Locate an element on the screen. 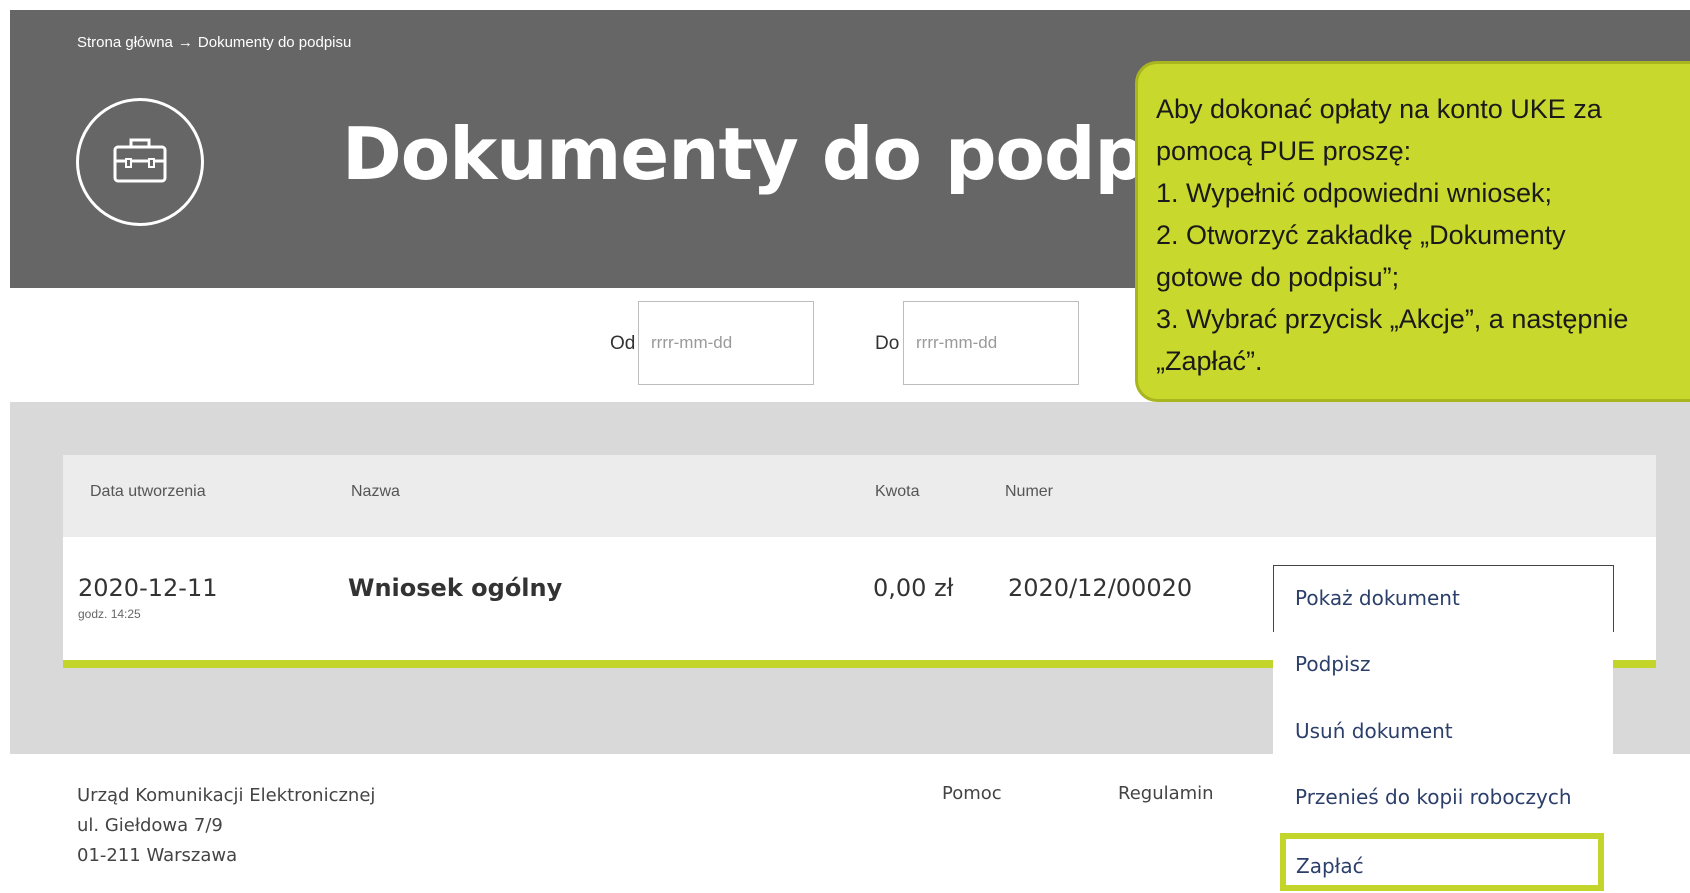  date-from-label: Od is located at coordinates (623, 343).